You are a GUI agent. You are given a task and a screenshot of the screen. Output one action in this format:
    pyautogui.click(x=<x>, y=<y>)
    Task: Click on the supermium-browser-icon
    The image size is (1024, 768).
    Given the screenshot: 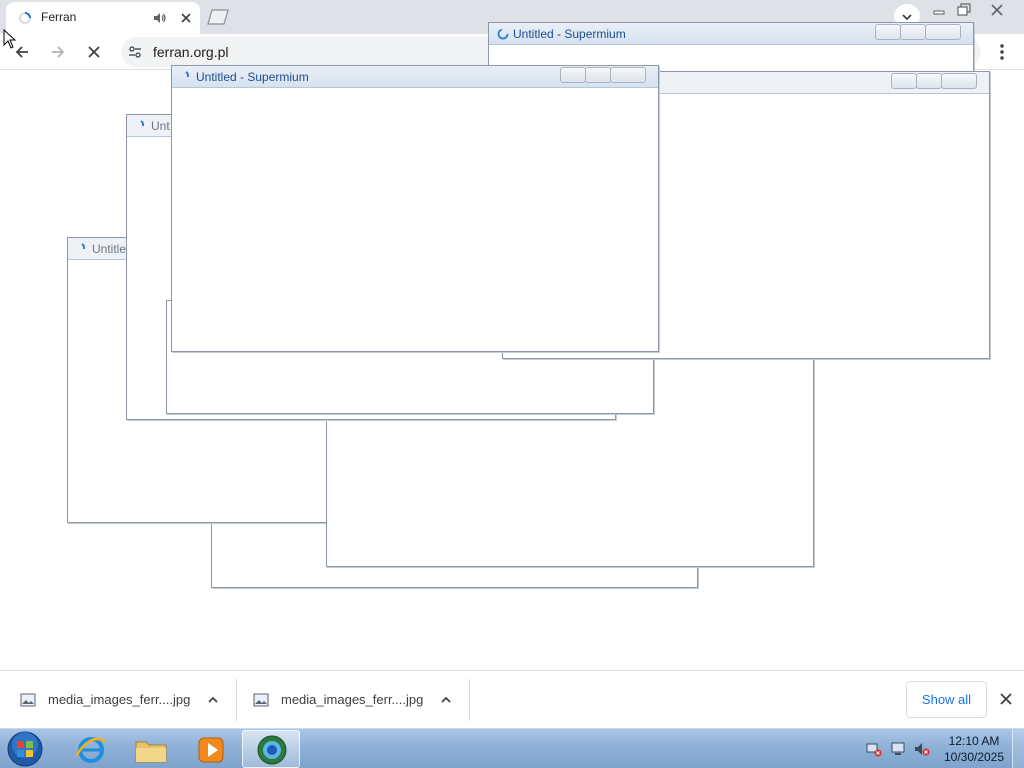 What is the action you would take?
    pyautogui.click(x=272, y=750)
    